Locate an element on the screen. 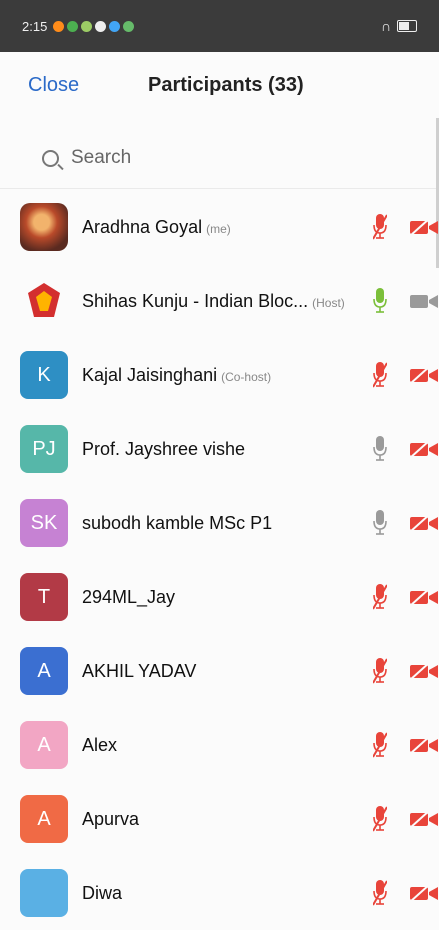 This screenshot has height=930, width=439. participant-name: Apurva is located at coordinates (111, 818).